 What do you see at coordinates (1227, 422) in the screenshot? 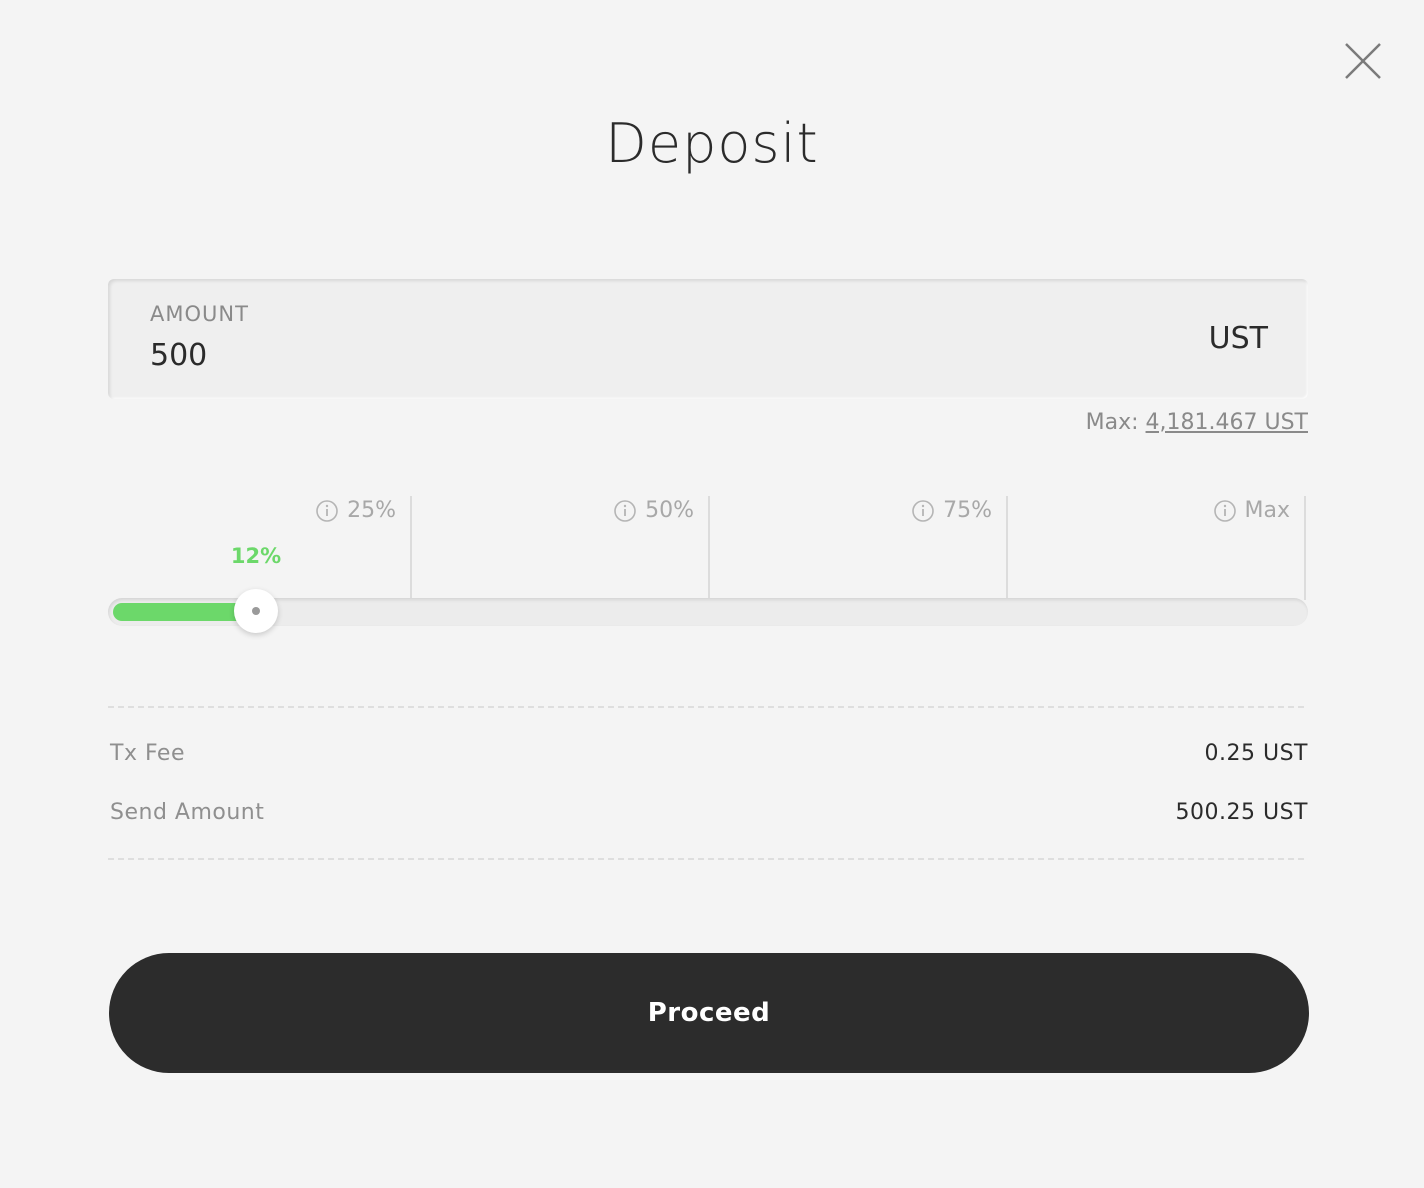
I see `max-amount-link: 4,181.467 UST` at bounding box center [1227, 422].